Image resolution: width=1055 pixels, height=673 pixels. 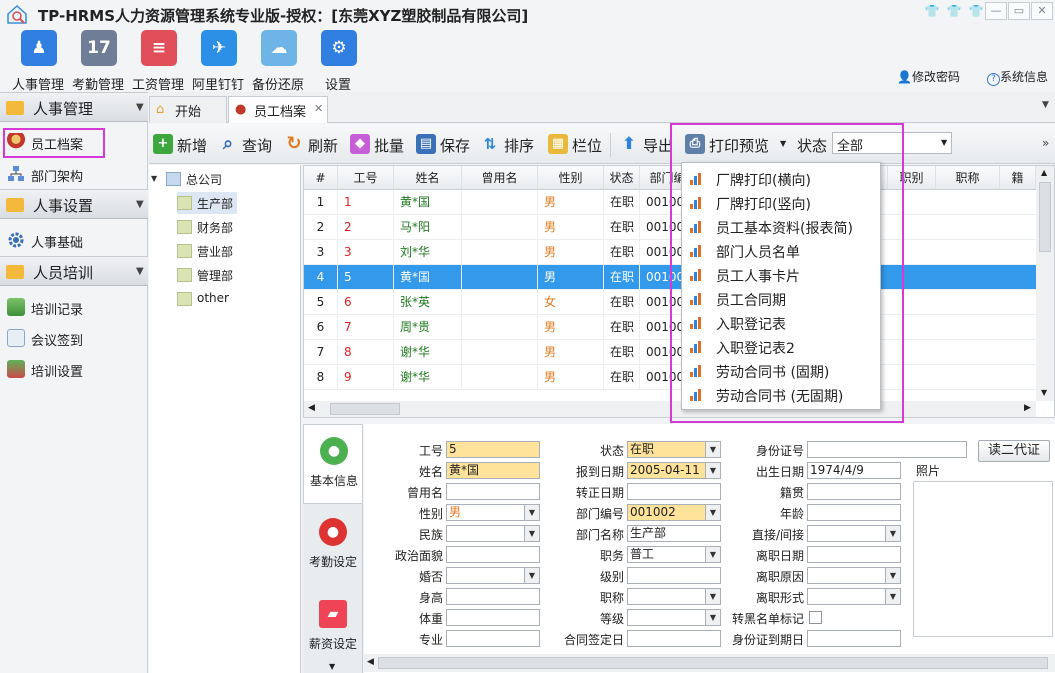 I want to click on tab-start: ⌂ 开始, so click(x=188, y=109).